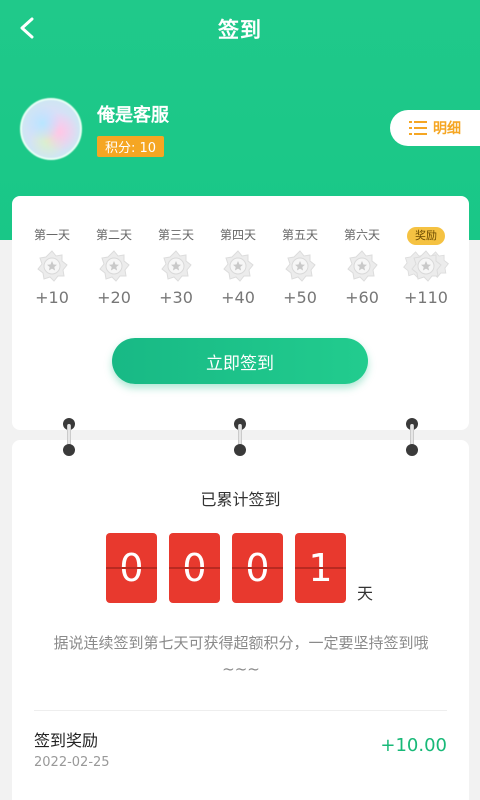  Describe the element at coordinates (237, 235) in the screenshot. I see `day-label: 第四天` at that location.